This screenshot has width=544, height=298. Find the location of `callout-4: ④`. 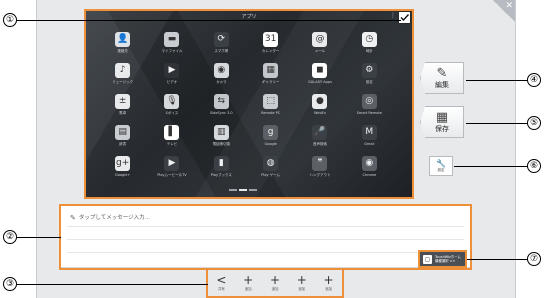

callout-4: ④ is located at coordinates (534, 80).